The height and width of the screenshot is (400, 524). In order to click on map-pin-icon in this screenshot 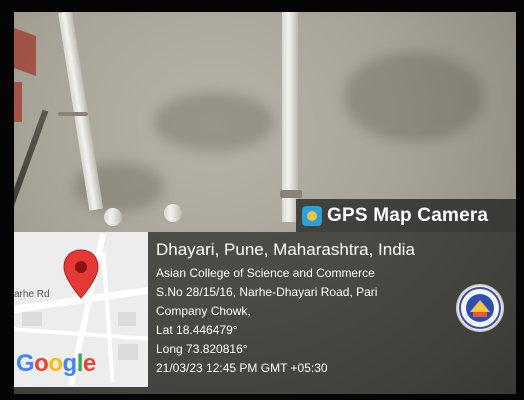, I will do `click(81, 274)`.